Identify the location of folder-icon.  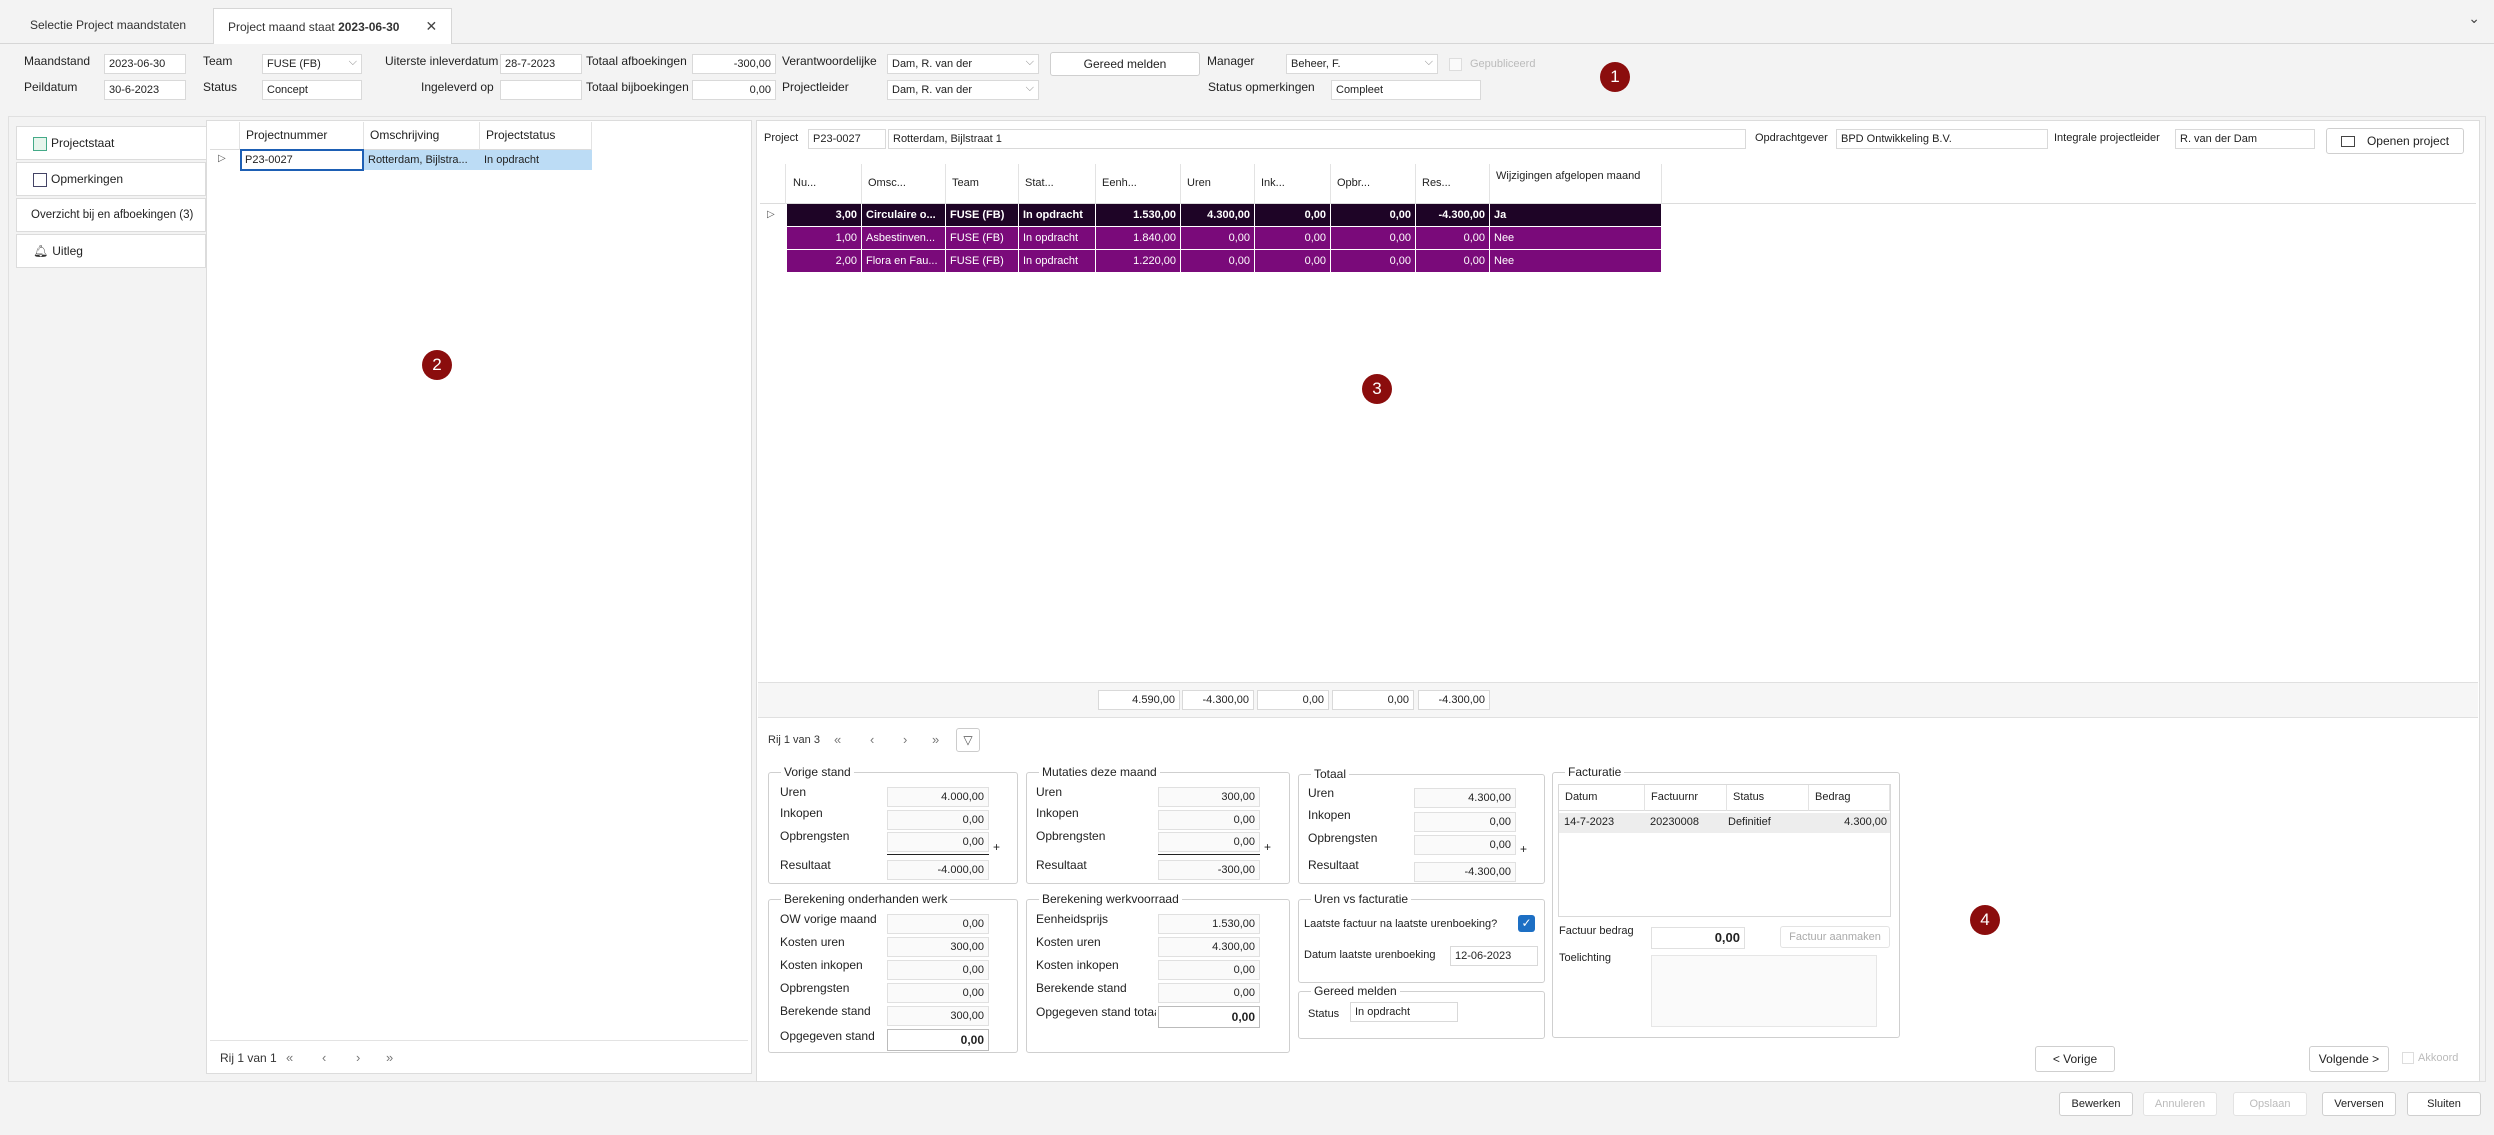
(2347, 142).